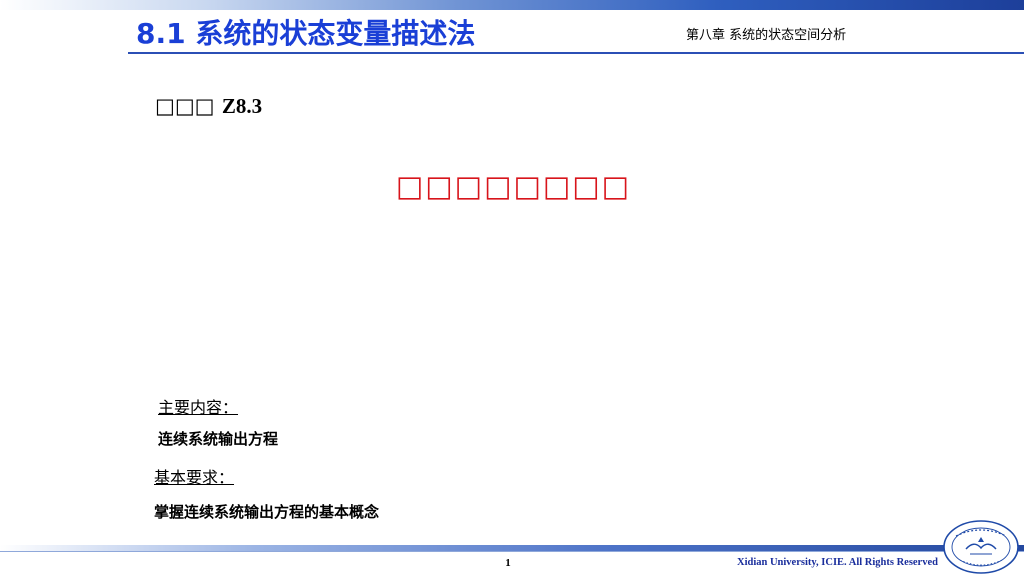  What do you see at coordinates (512, 551) in the screenshot?
I see `footer-divider` at bounding box center [512, 551].